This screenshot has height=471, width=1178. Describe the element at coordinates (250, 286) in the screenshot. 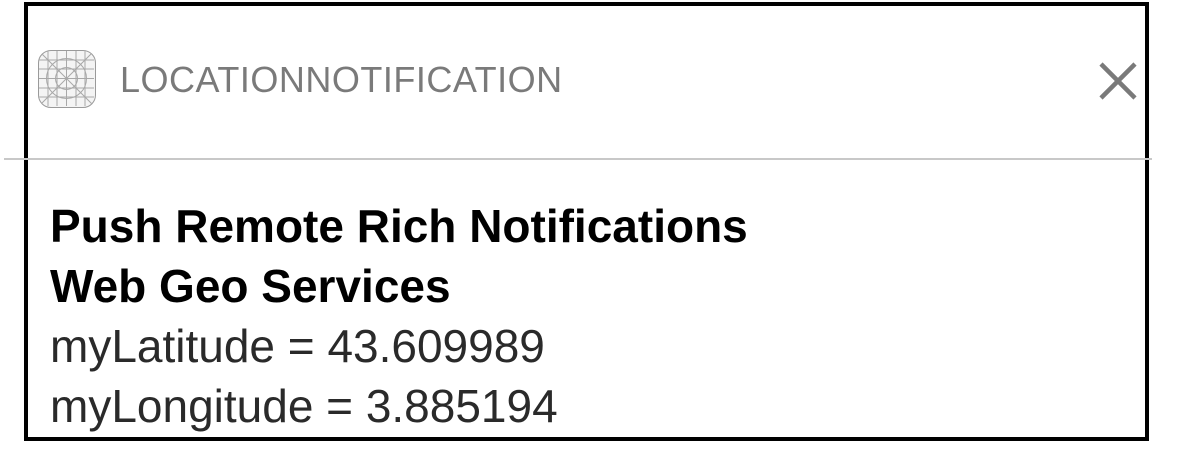

I see `notification-subtitle: Web Geo Services` at that location.